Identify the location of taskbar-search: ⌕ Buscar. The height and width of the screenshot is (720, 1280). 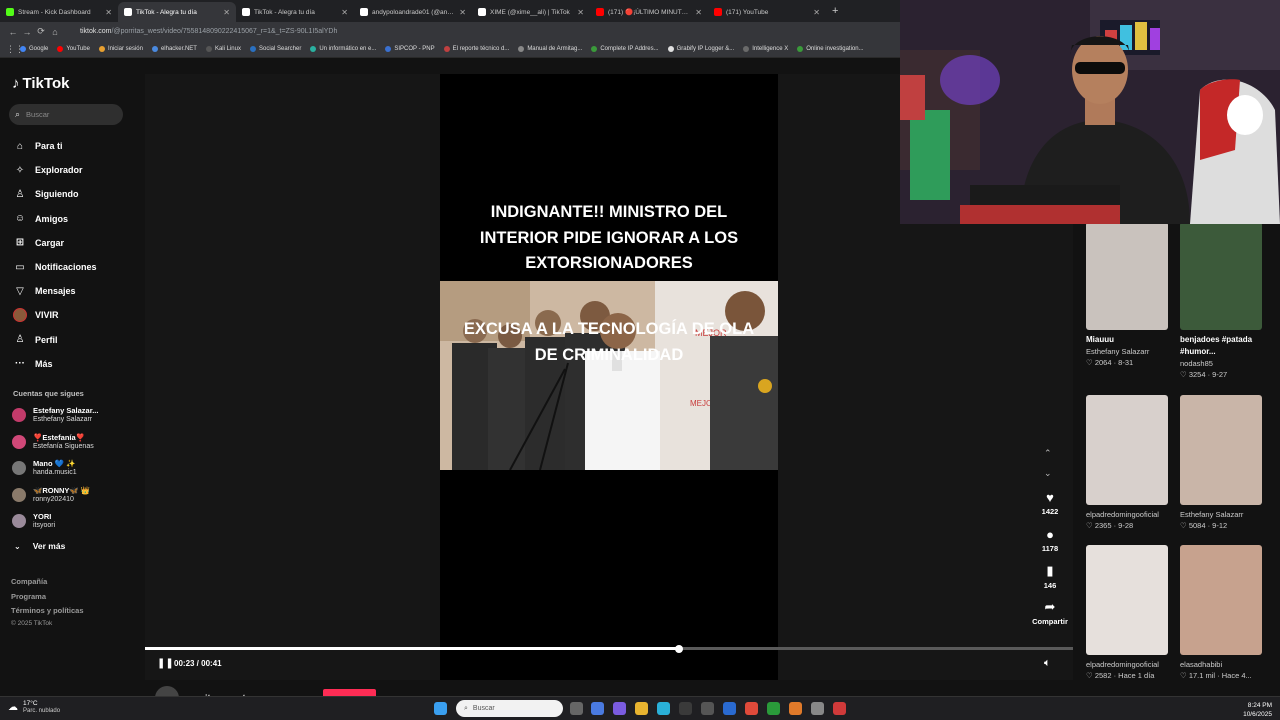
(509, 708).